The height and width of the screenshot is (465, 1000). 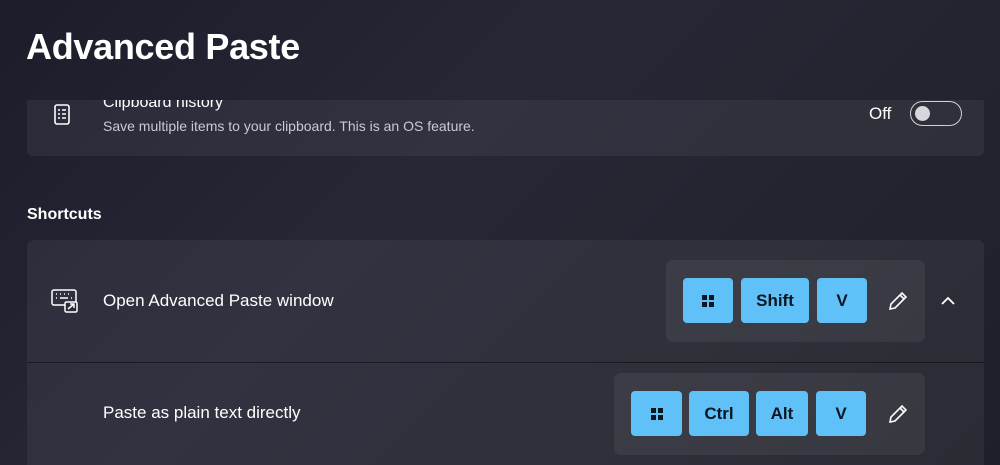 What do you see at coordinates (64, 301) in the screenshot?
I see `keyboard-shortcut-icon` at bounding box center [64, 301].